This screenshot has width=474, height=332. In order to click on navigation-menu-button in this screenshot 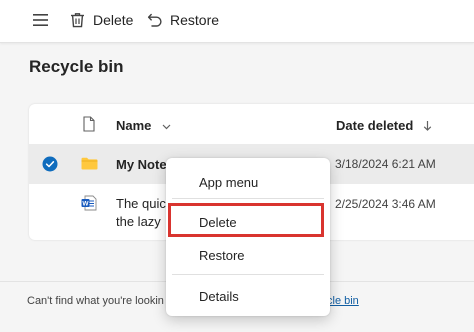, I will do `click(41, 20)`.